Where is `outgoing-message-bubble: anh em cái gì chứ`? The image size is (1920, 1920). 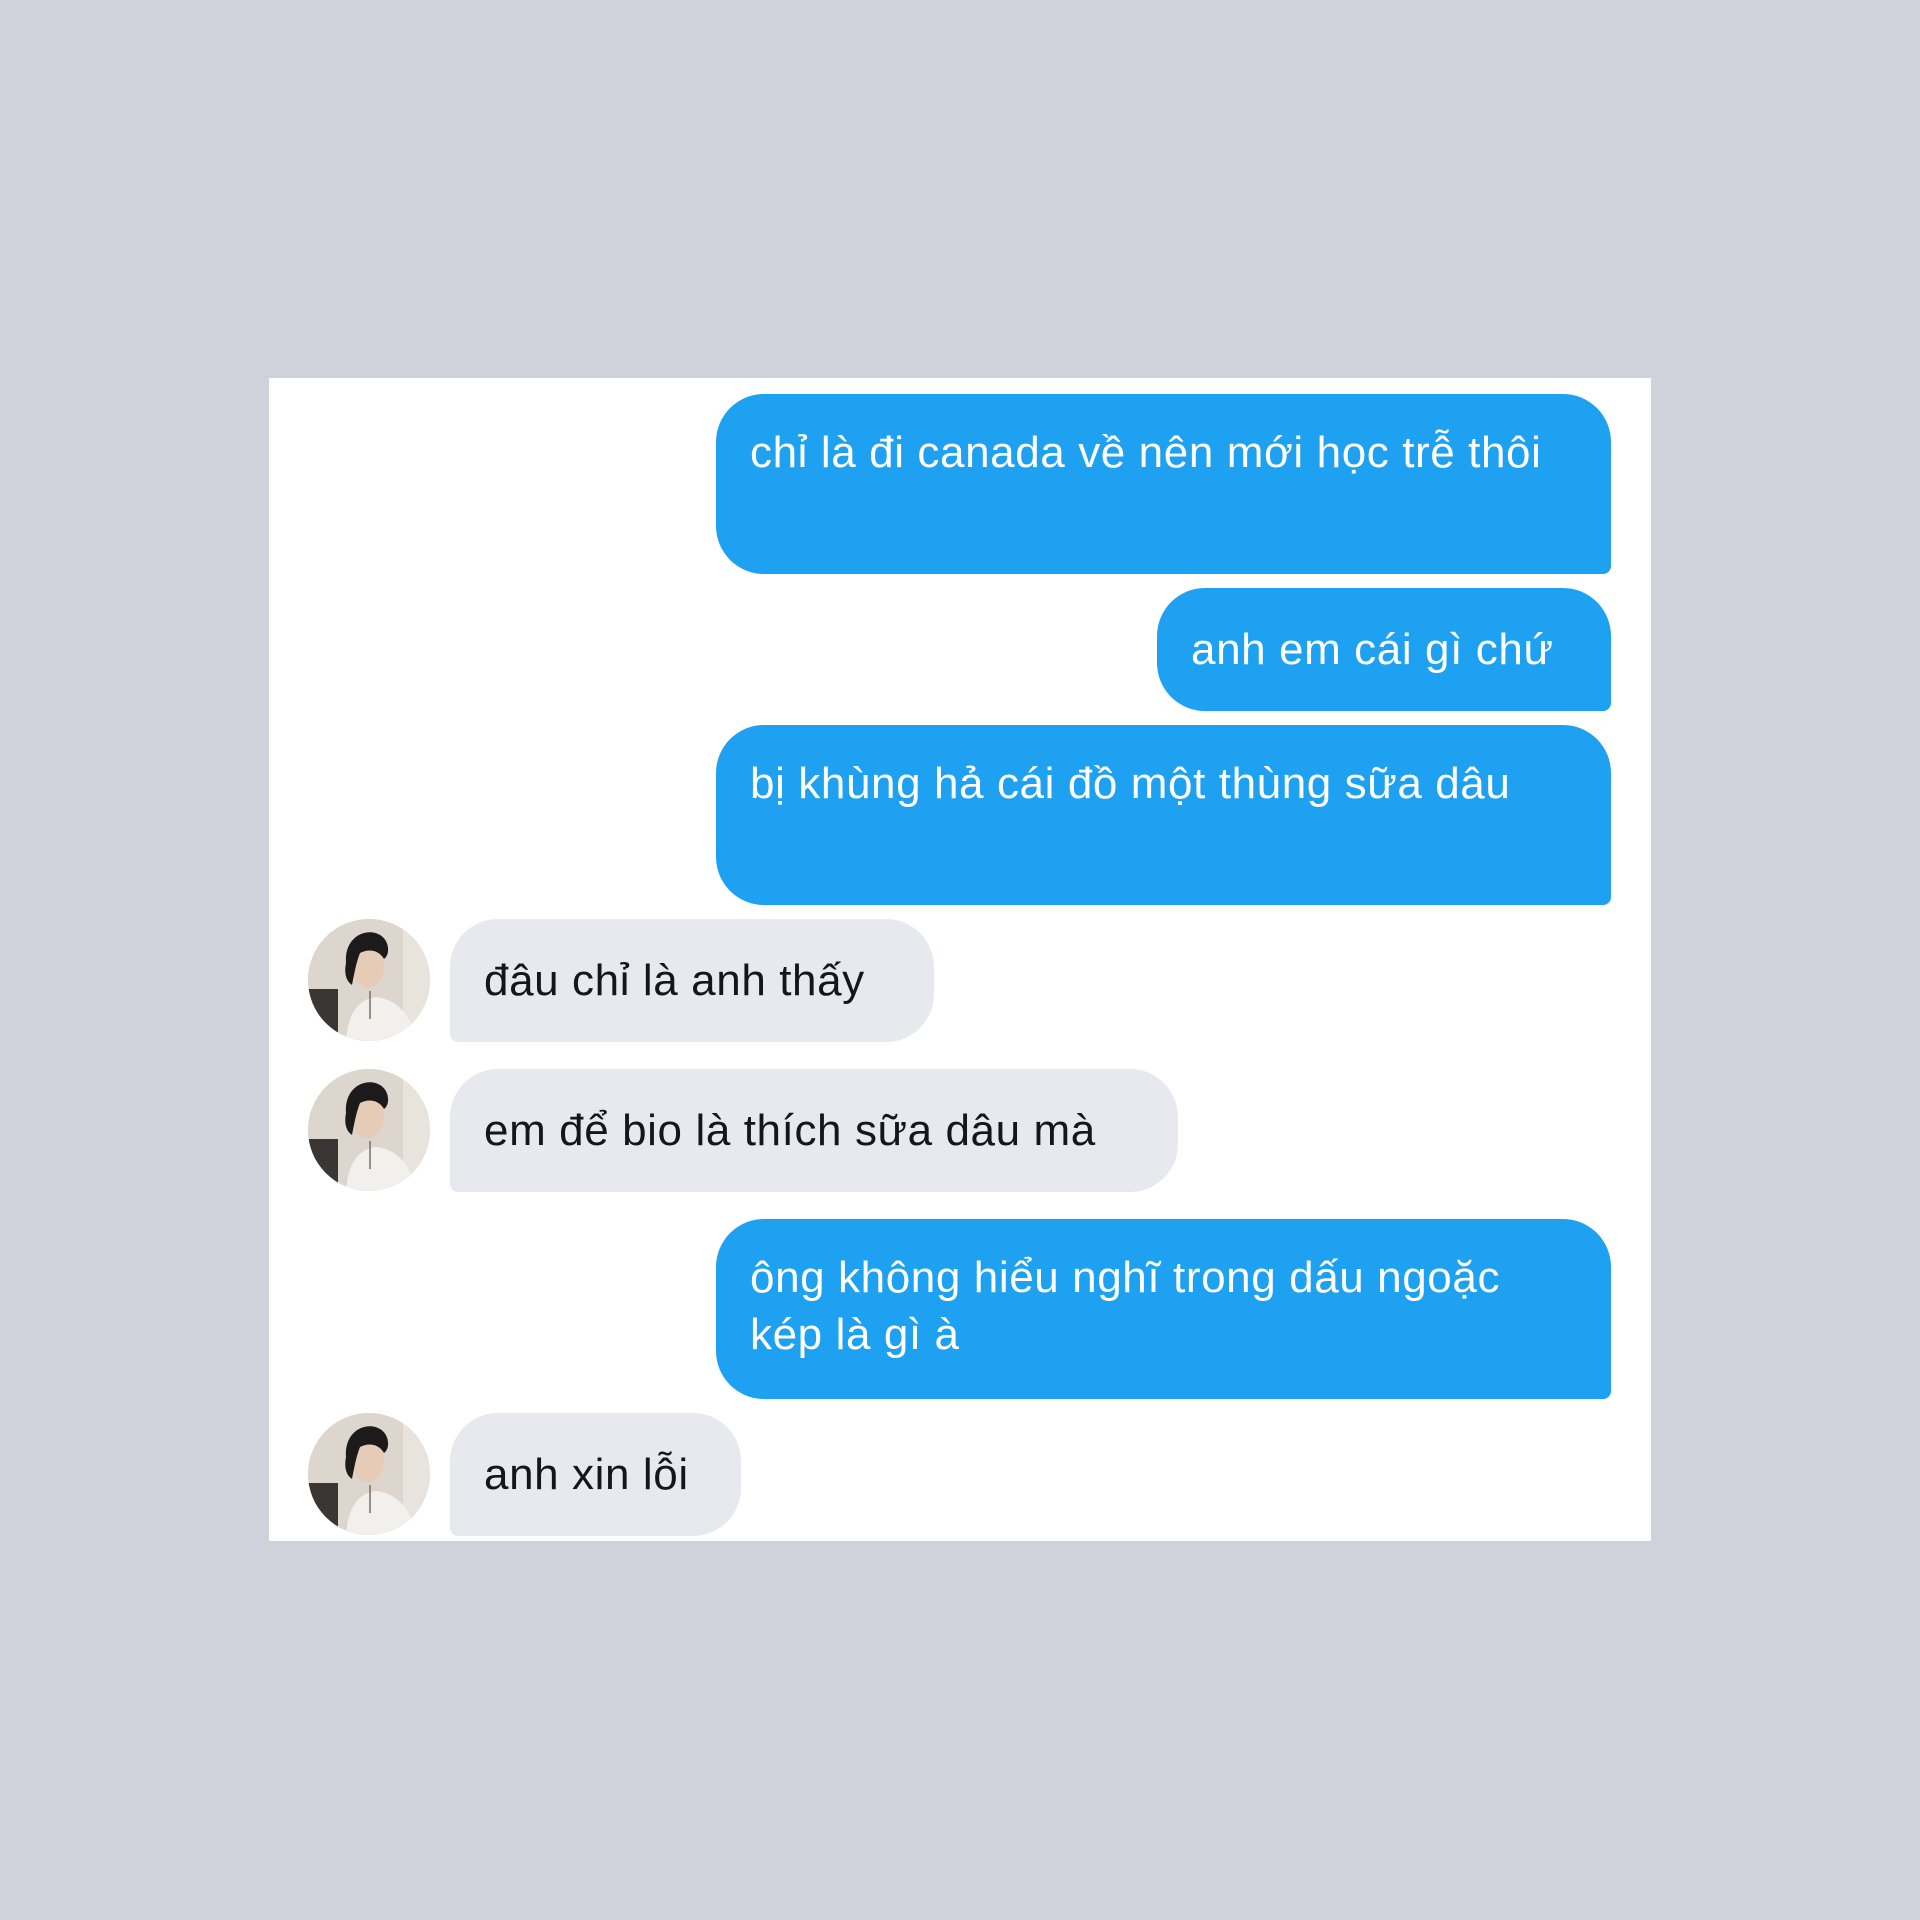 outgoing-message-bubble: anh em cái gì chứ is located at coordinates (1384, 649).